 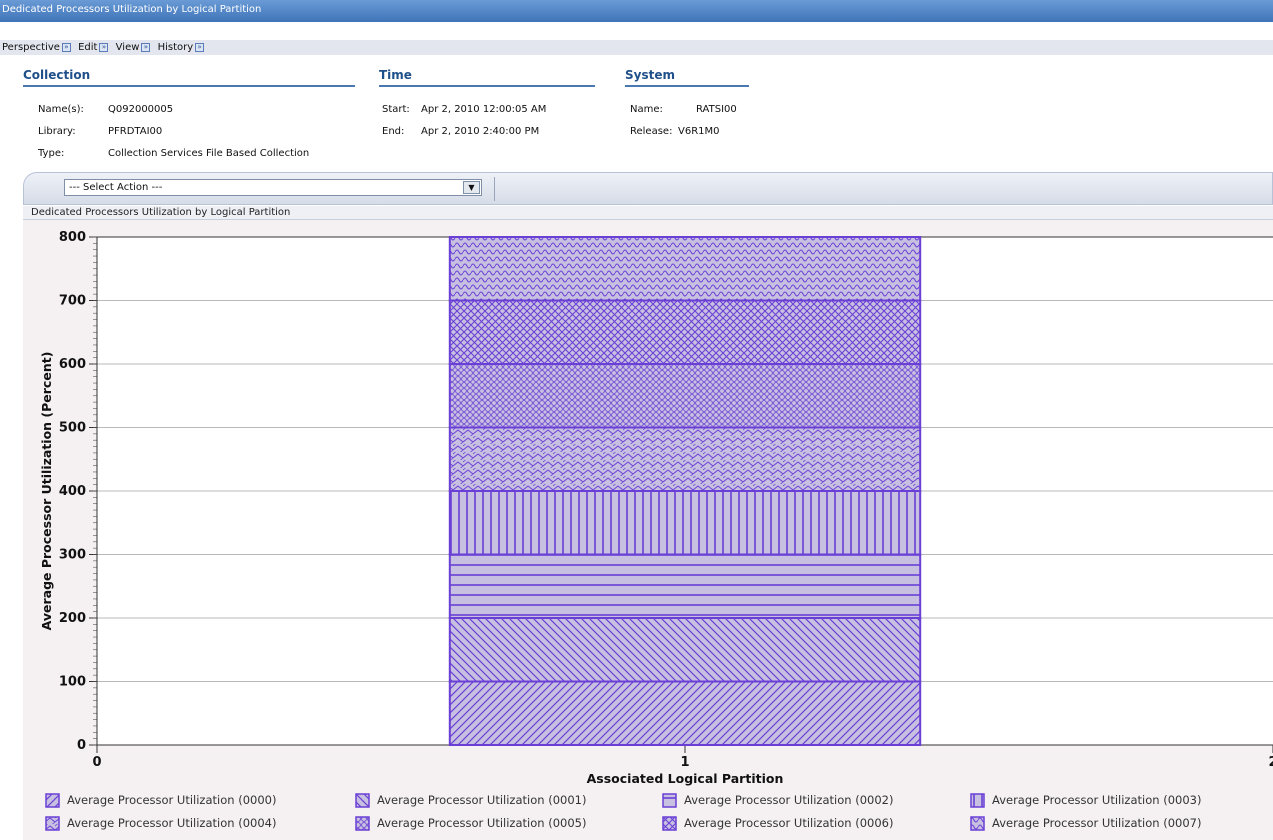 I want to click on x-tick-label: 0, so click(x=96, y=762).